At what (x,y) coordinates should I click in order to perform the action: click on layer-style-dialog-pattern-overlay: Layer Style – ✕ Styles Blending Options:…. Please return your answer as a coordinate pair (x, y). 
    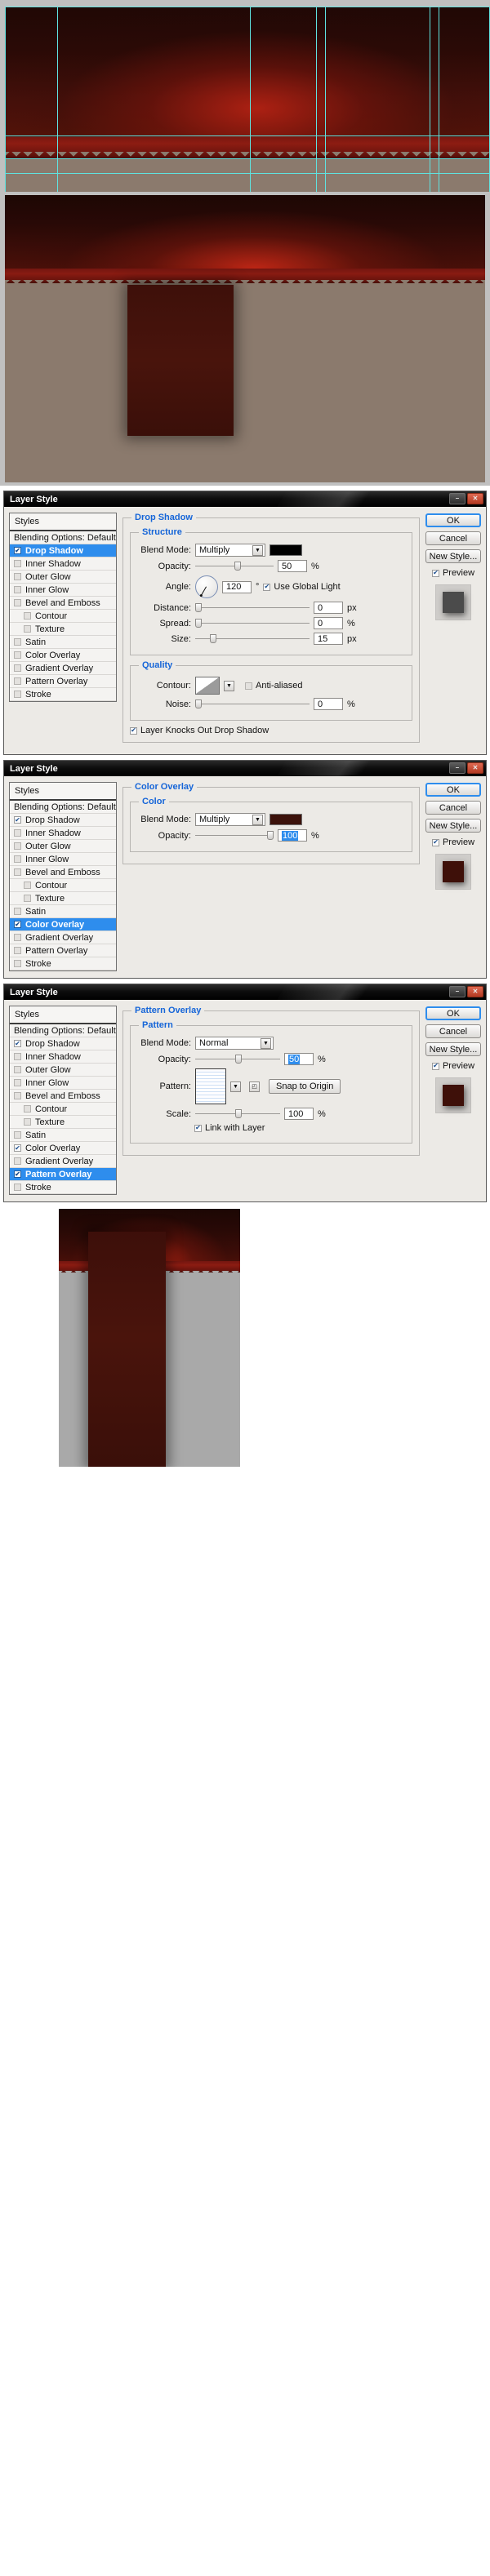
    Looking at the image, I should click on (245, 1093).